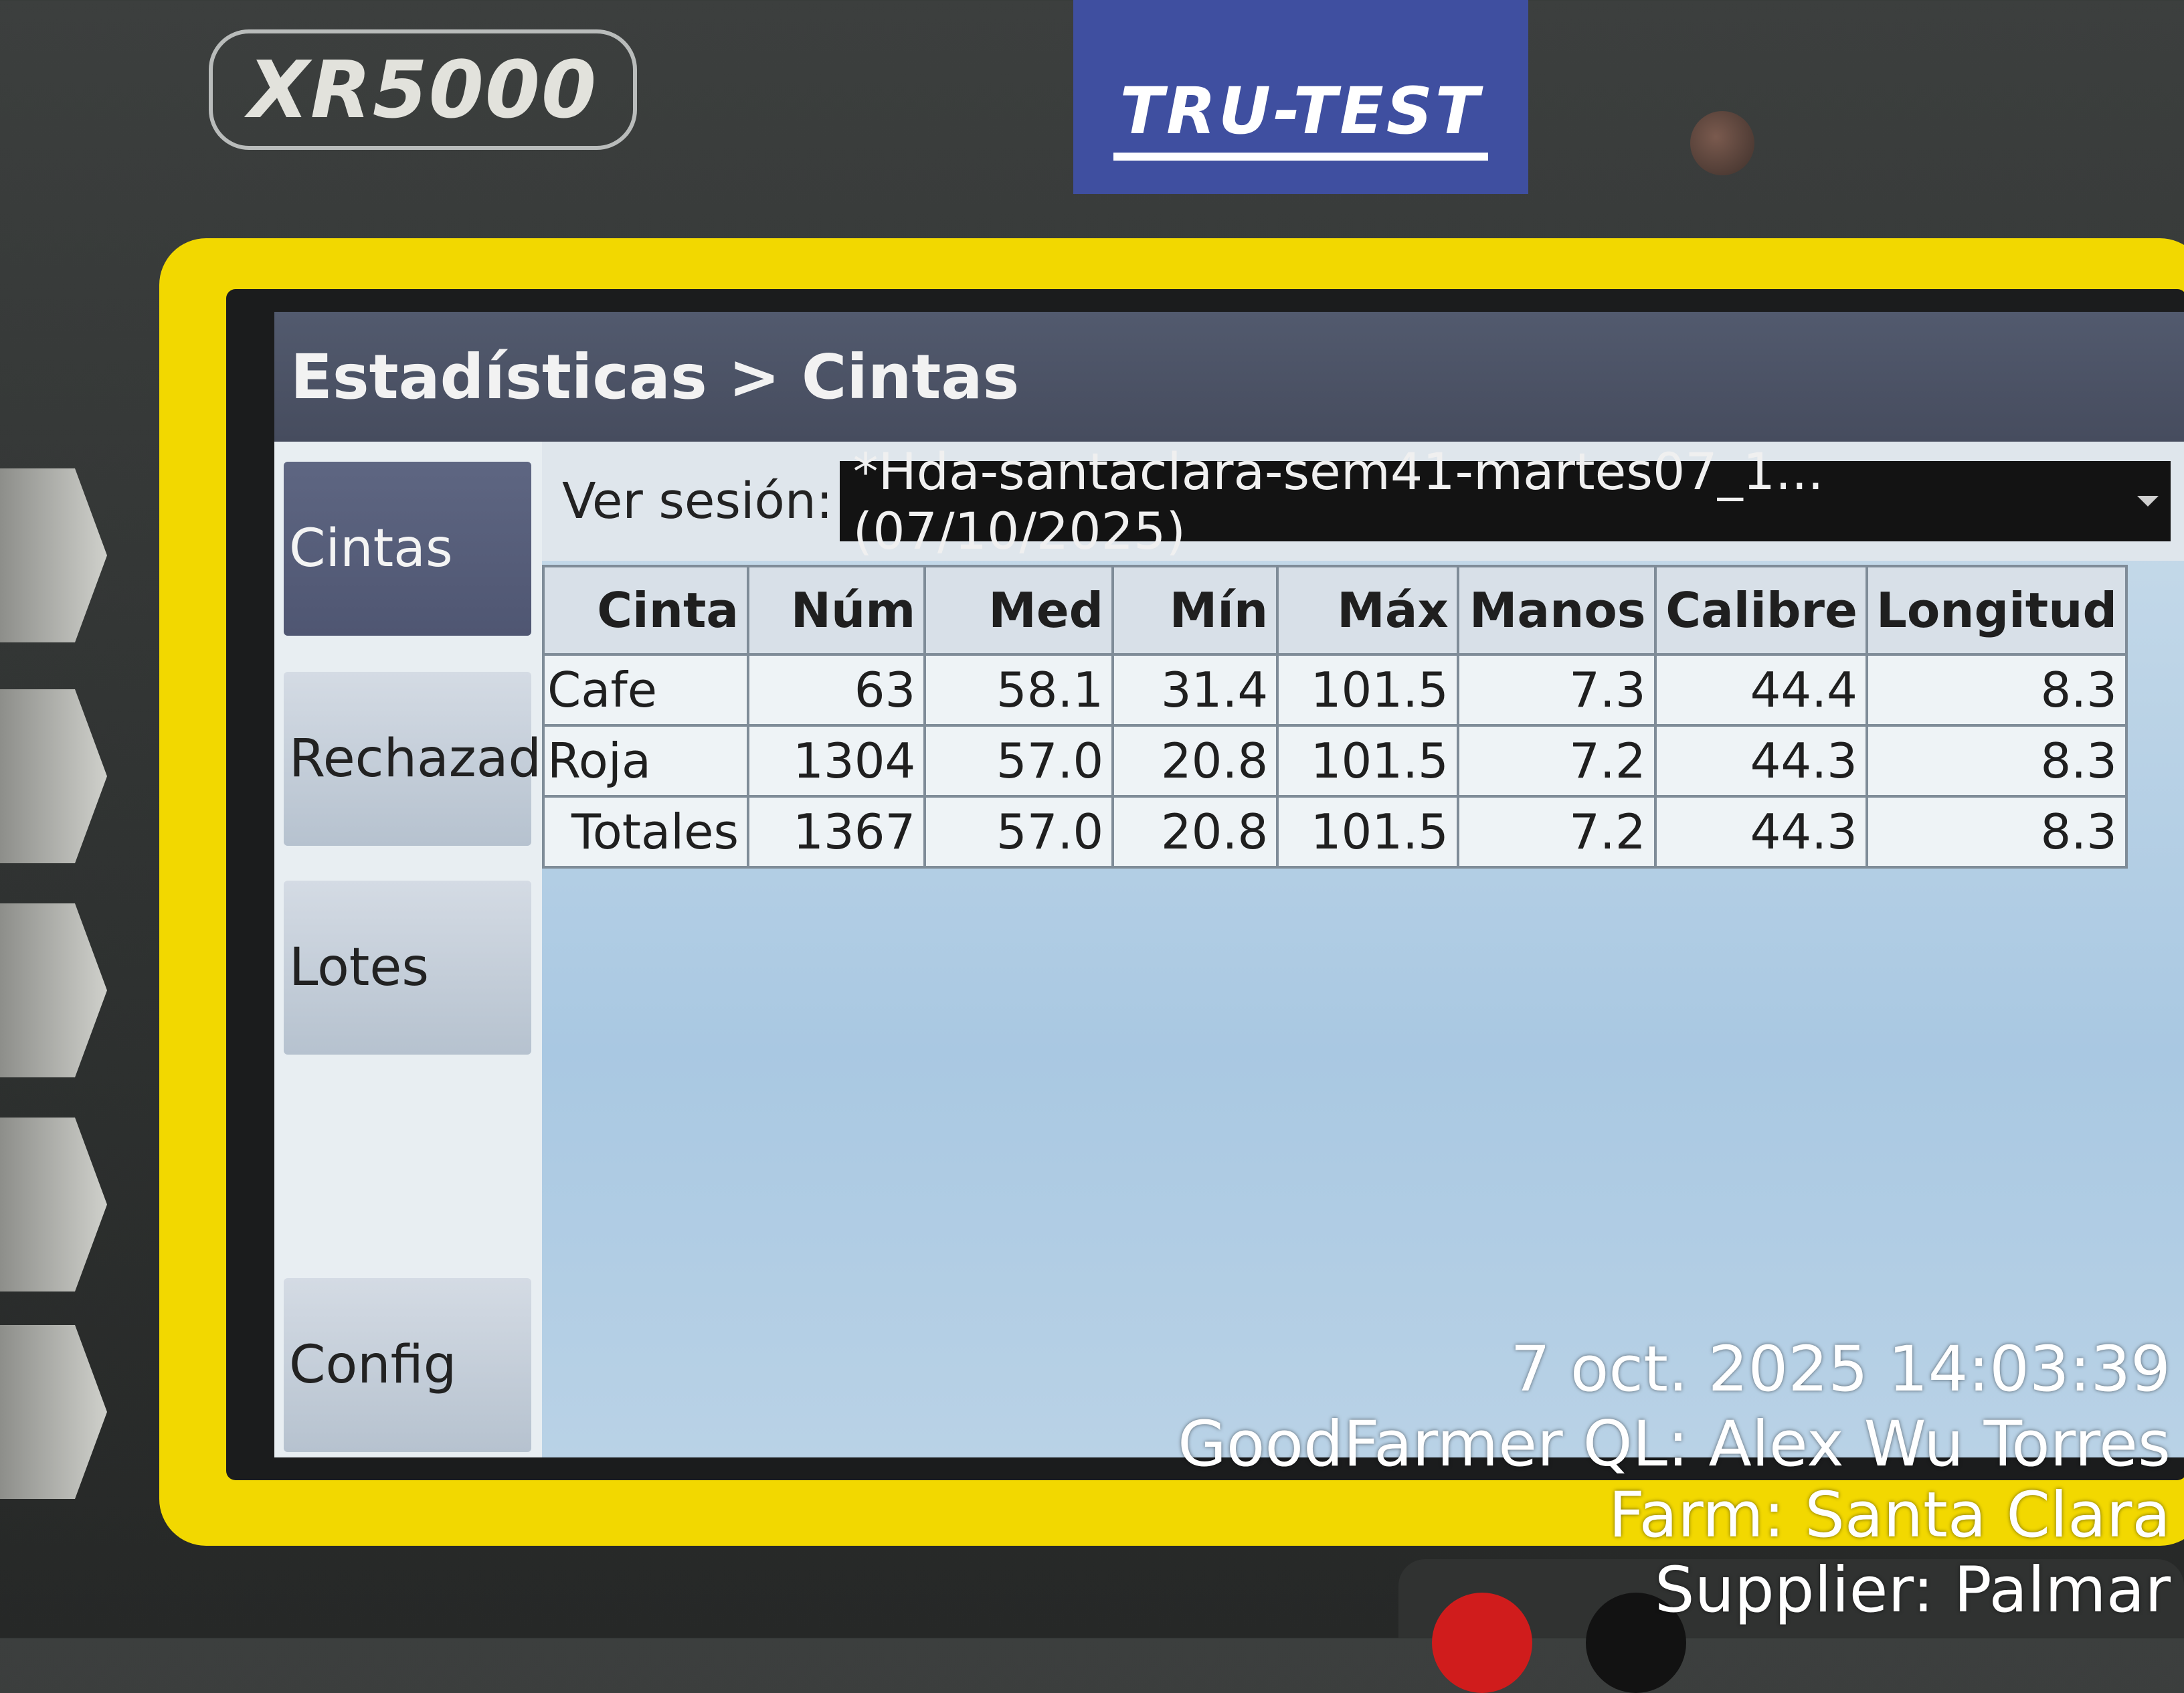 This screenshot has width=2184, height=1693. Describe the element at coordinates (1674, 1444) in the screenshot. I see `overlay-line1: GoodFarmer QL: Alex Wu Torres` at that location.